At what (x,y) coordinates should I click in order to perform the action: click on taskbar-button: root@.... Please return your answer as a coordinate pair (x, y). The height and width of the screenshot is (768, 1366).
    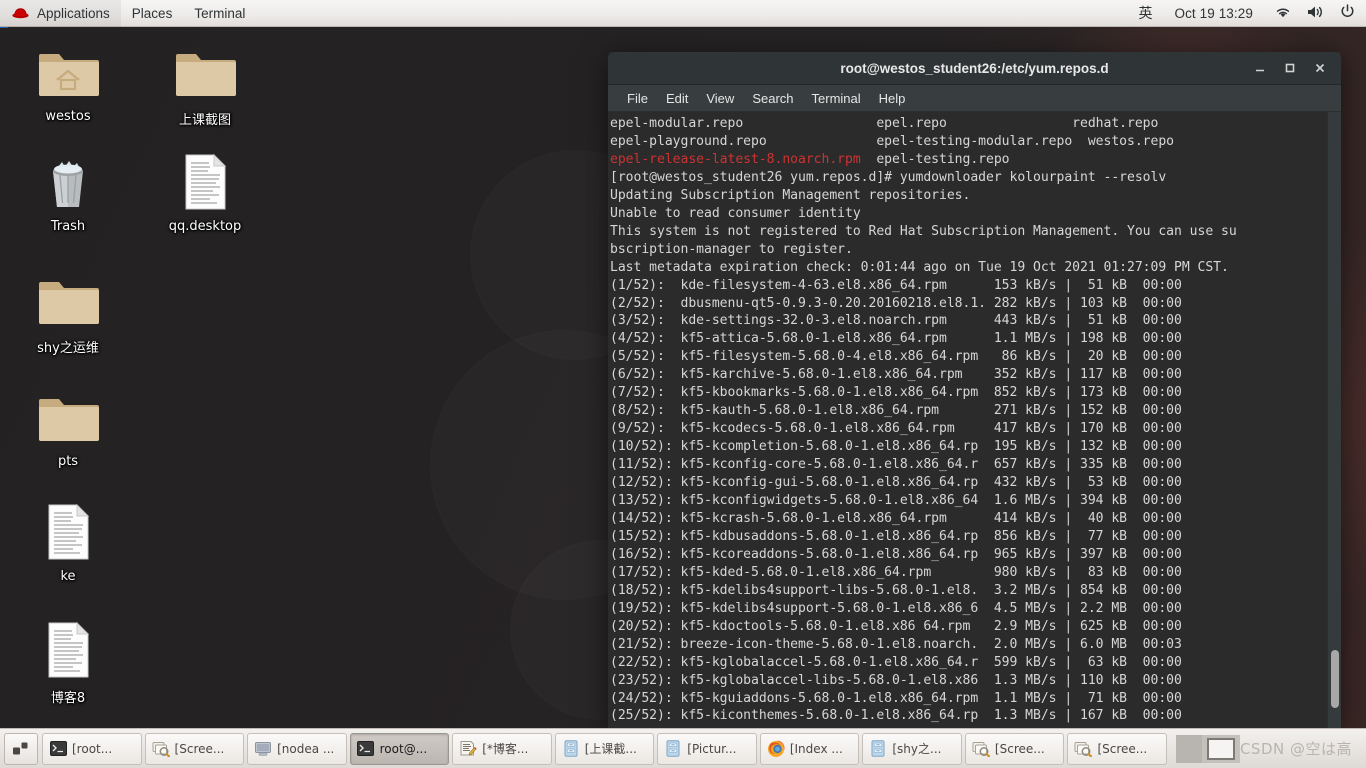
    Looking at the image, I should click on (399, 748).